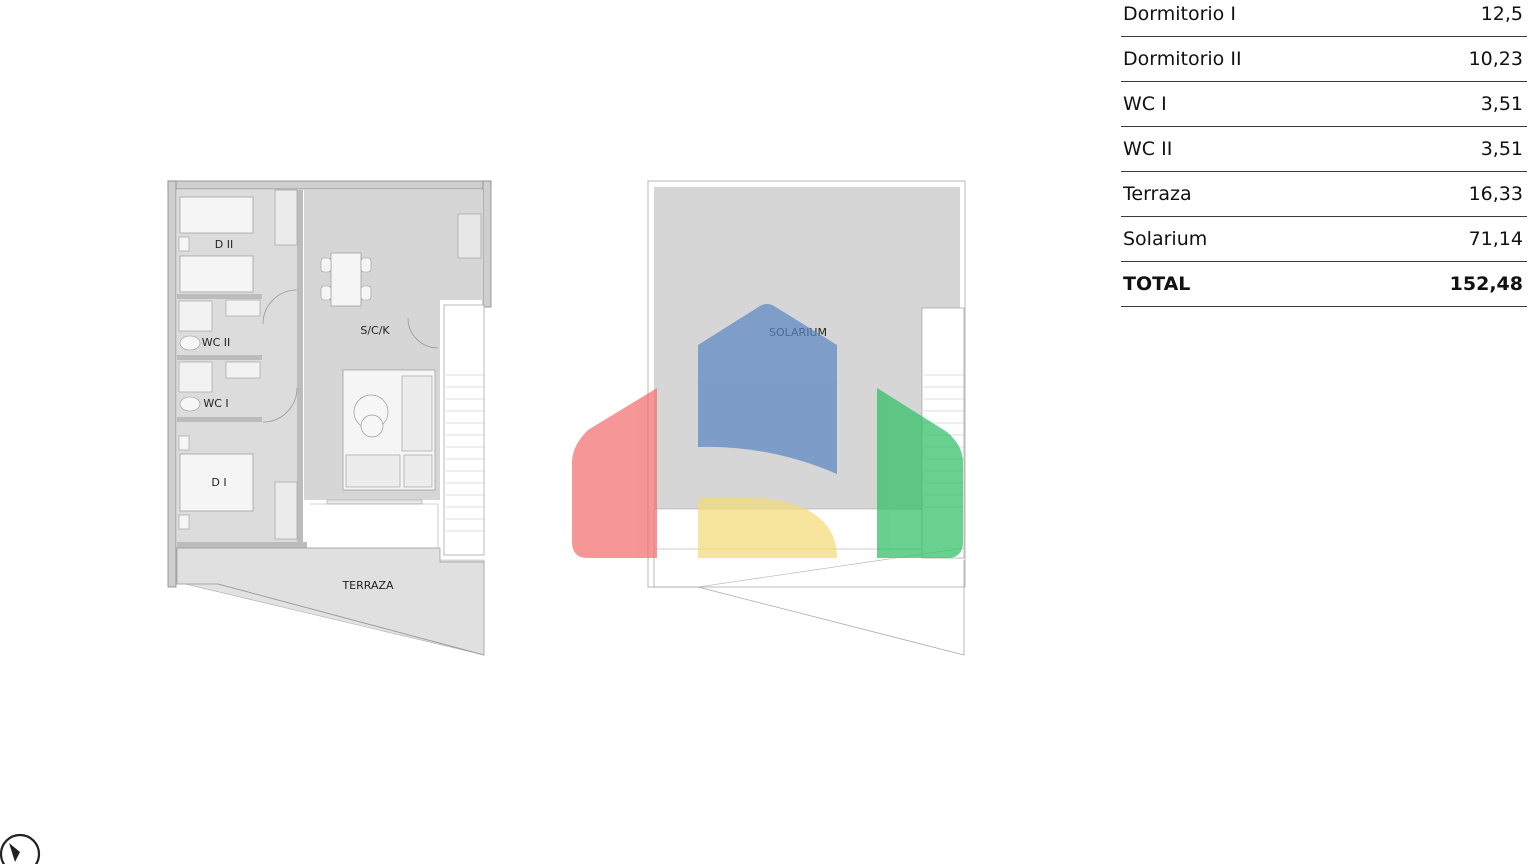 The height and width of the screenshot is (864, 1536). What do you see at coordinates (1245, 104) in the screenshot?
I see `area-name: WC I` at bounding box center [1245, 104].